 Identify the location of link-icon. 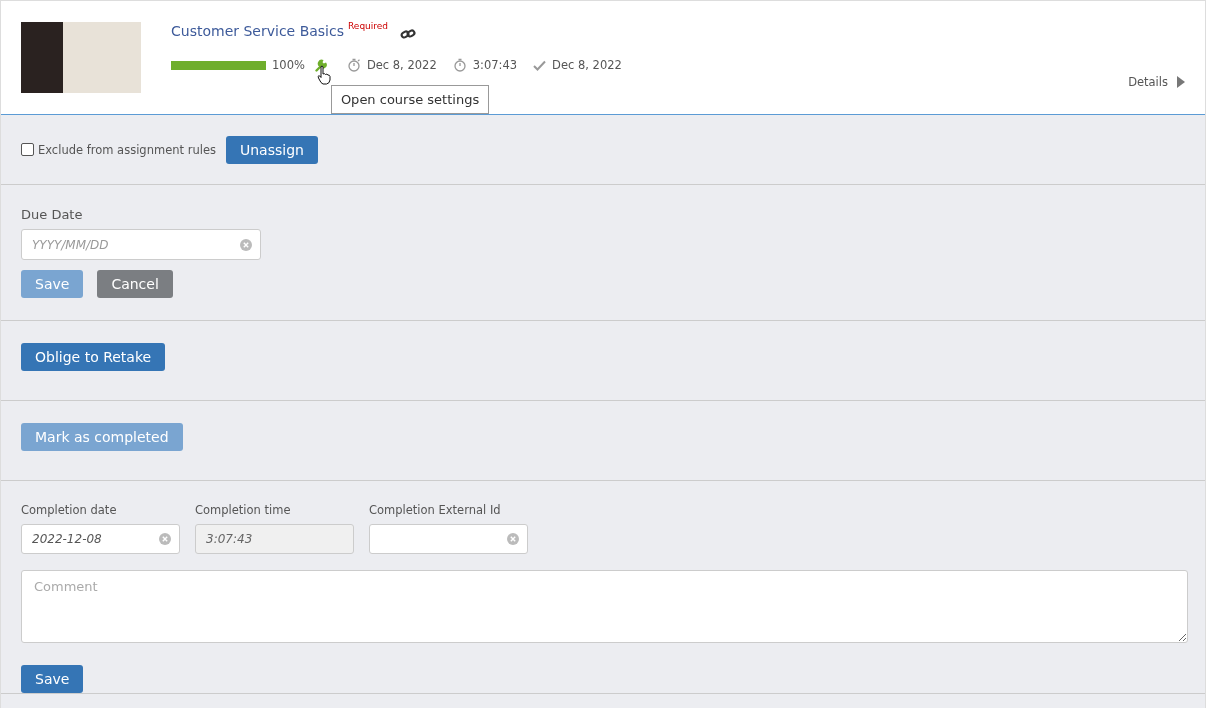
(408, 34).